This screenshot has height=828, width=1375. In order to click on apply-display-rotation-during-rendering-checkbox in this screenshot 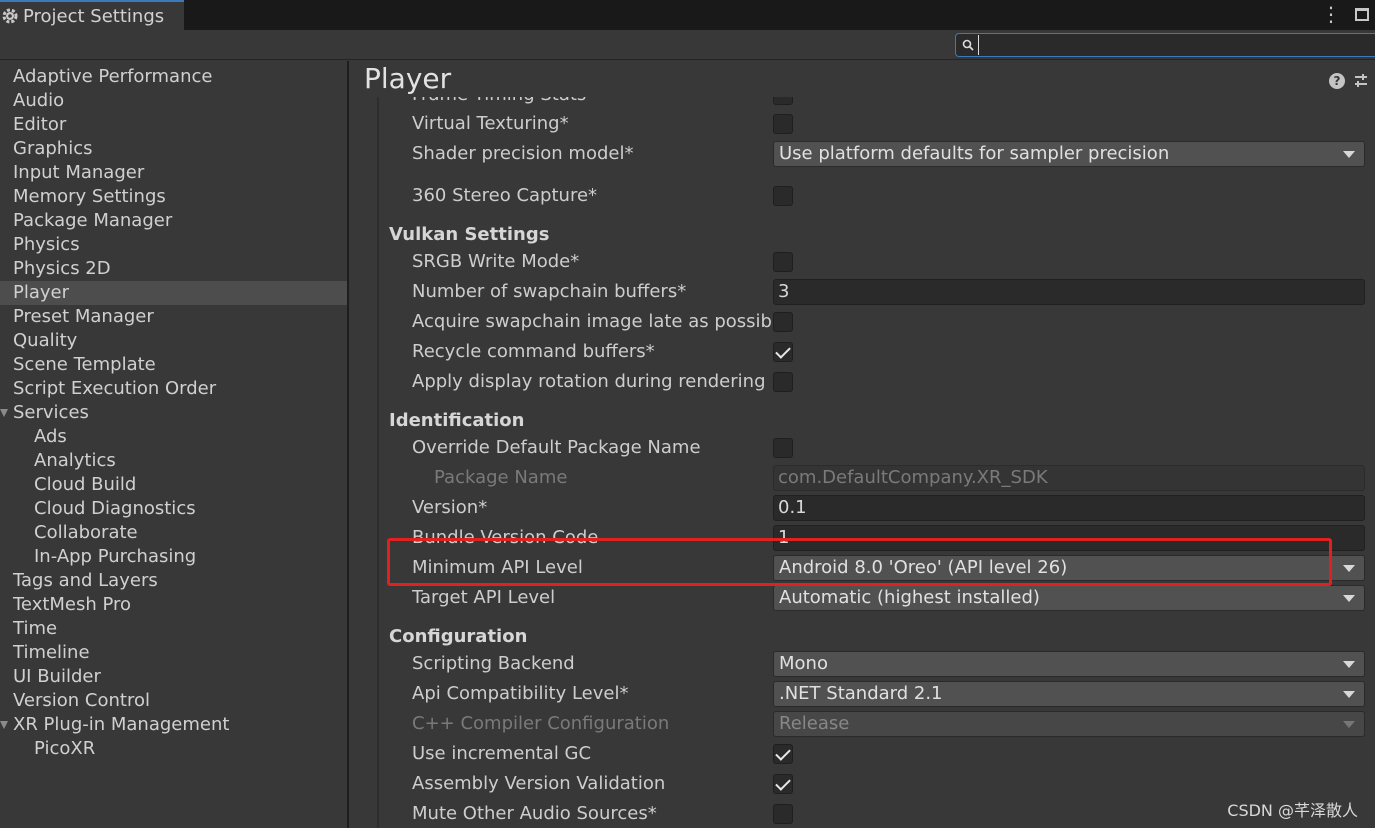, I will do `click(783, 382)`.